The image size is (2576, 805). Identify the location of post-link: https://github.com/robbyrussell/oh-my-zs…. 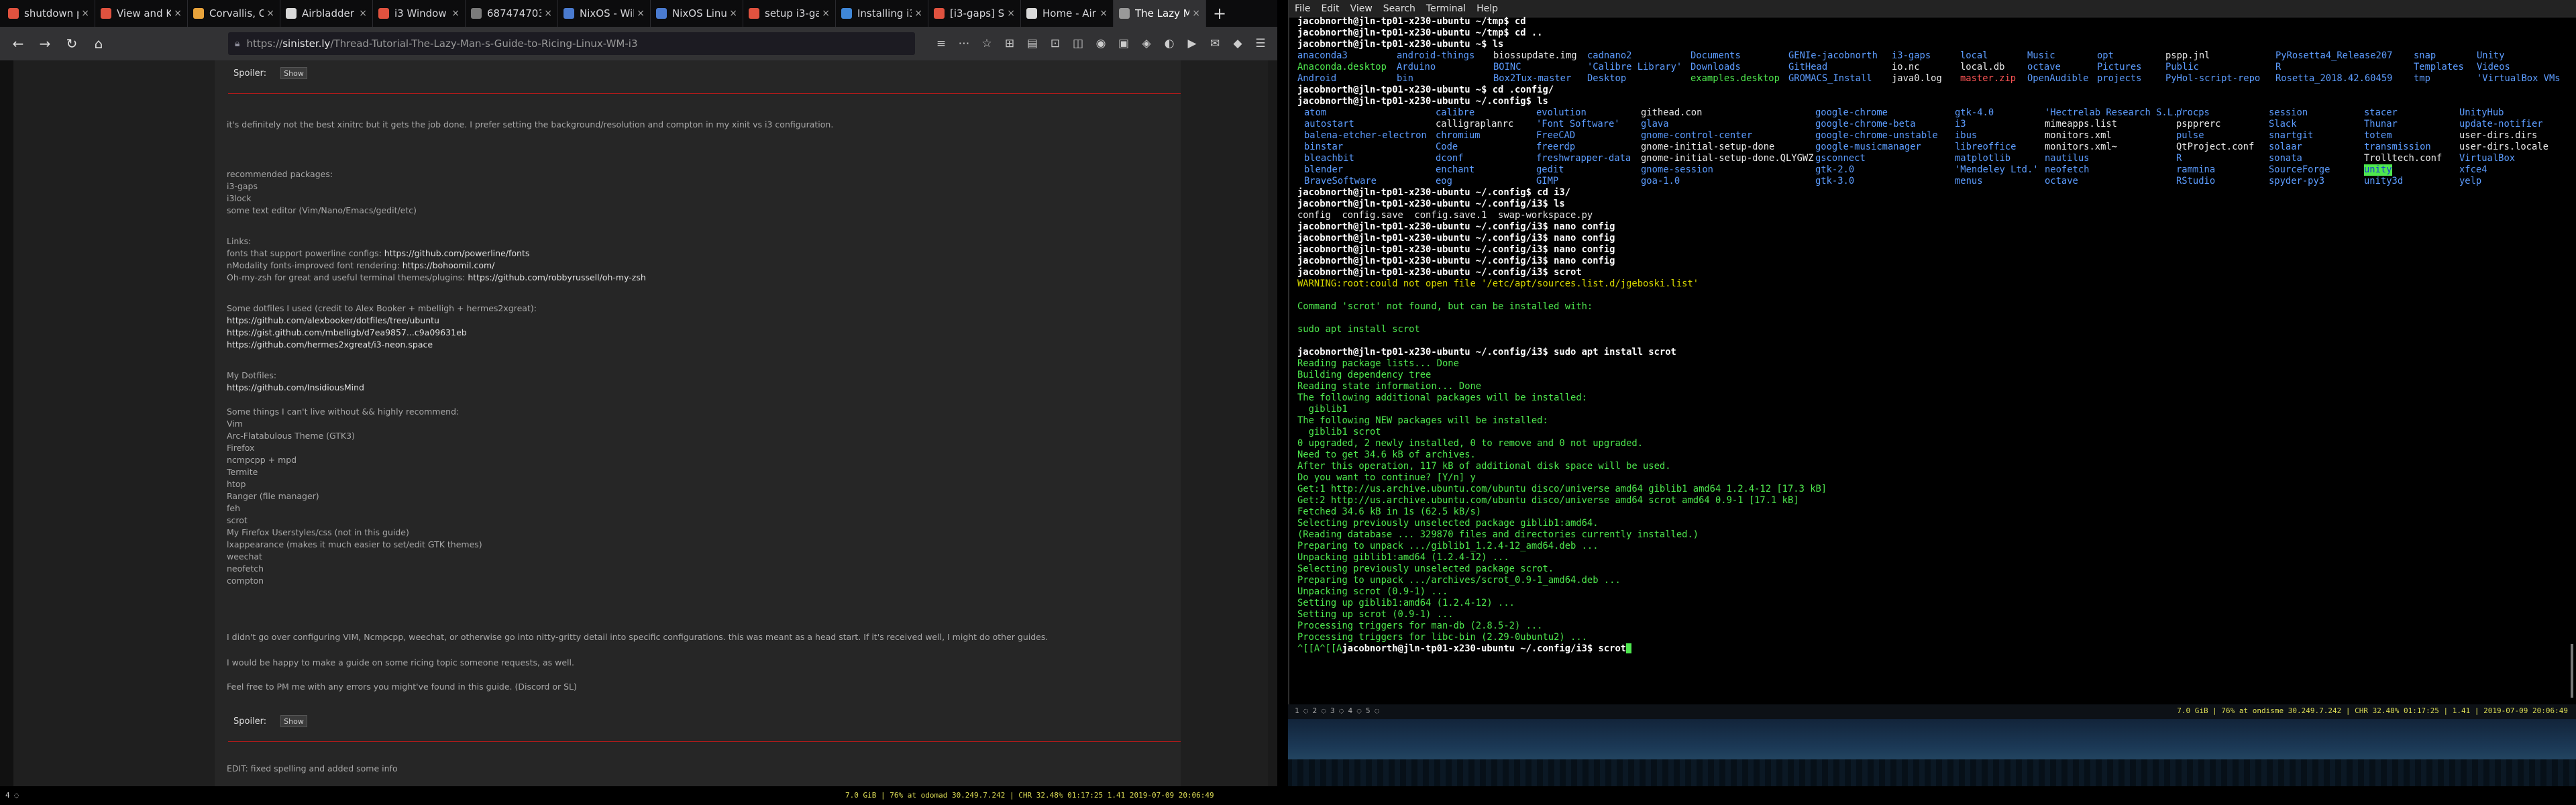
(556, 277).